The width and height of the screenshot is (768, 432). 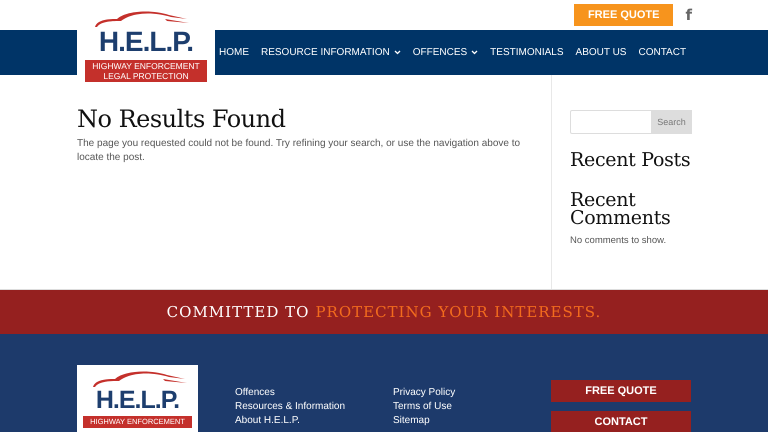 What do you see at coordinates (621, 421) in the screenshot?
I see `footer-button: CONTACT` at bounding box center [621, 421].